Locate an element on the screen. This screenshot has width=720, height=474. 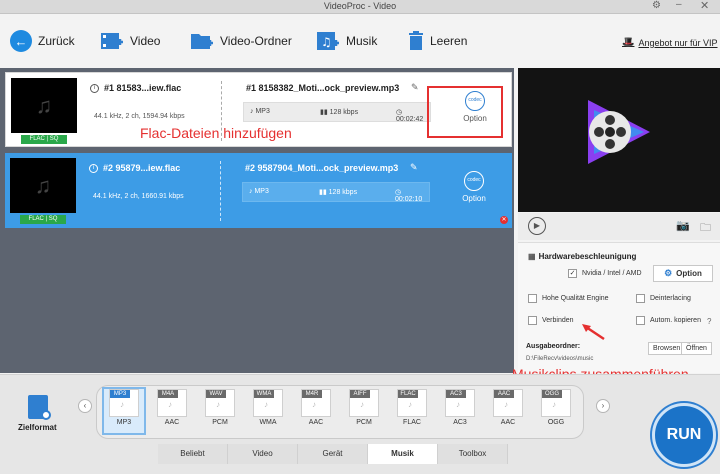
add-music-button: ♫ Musik is located at coordinates (346, 41).